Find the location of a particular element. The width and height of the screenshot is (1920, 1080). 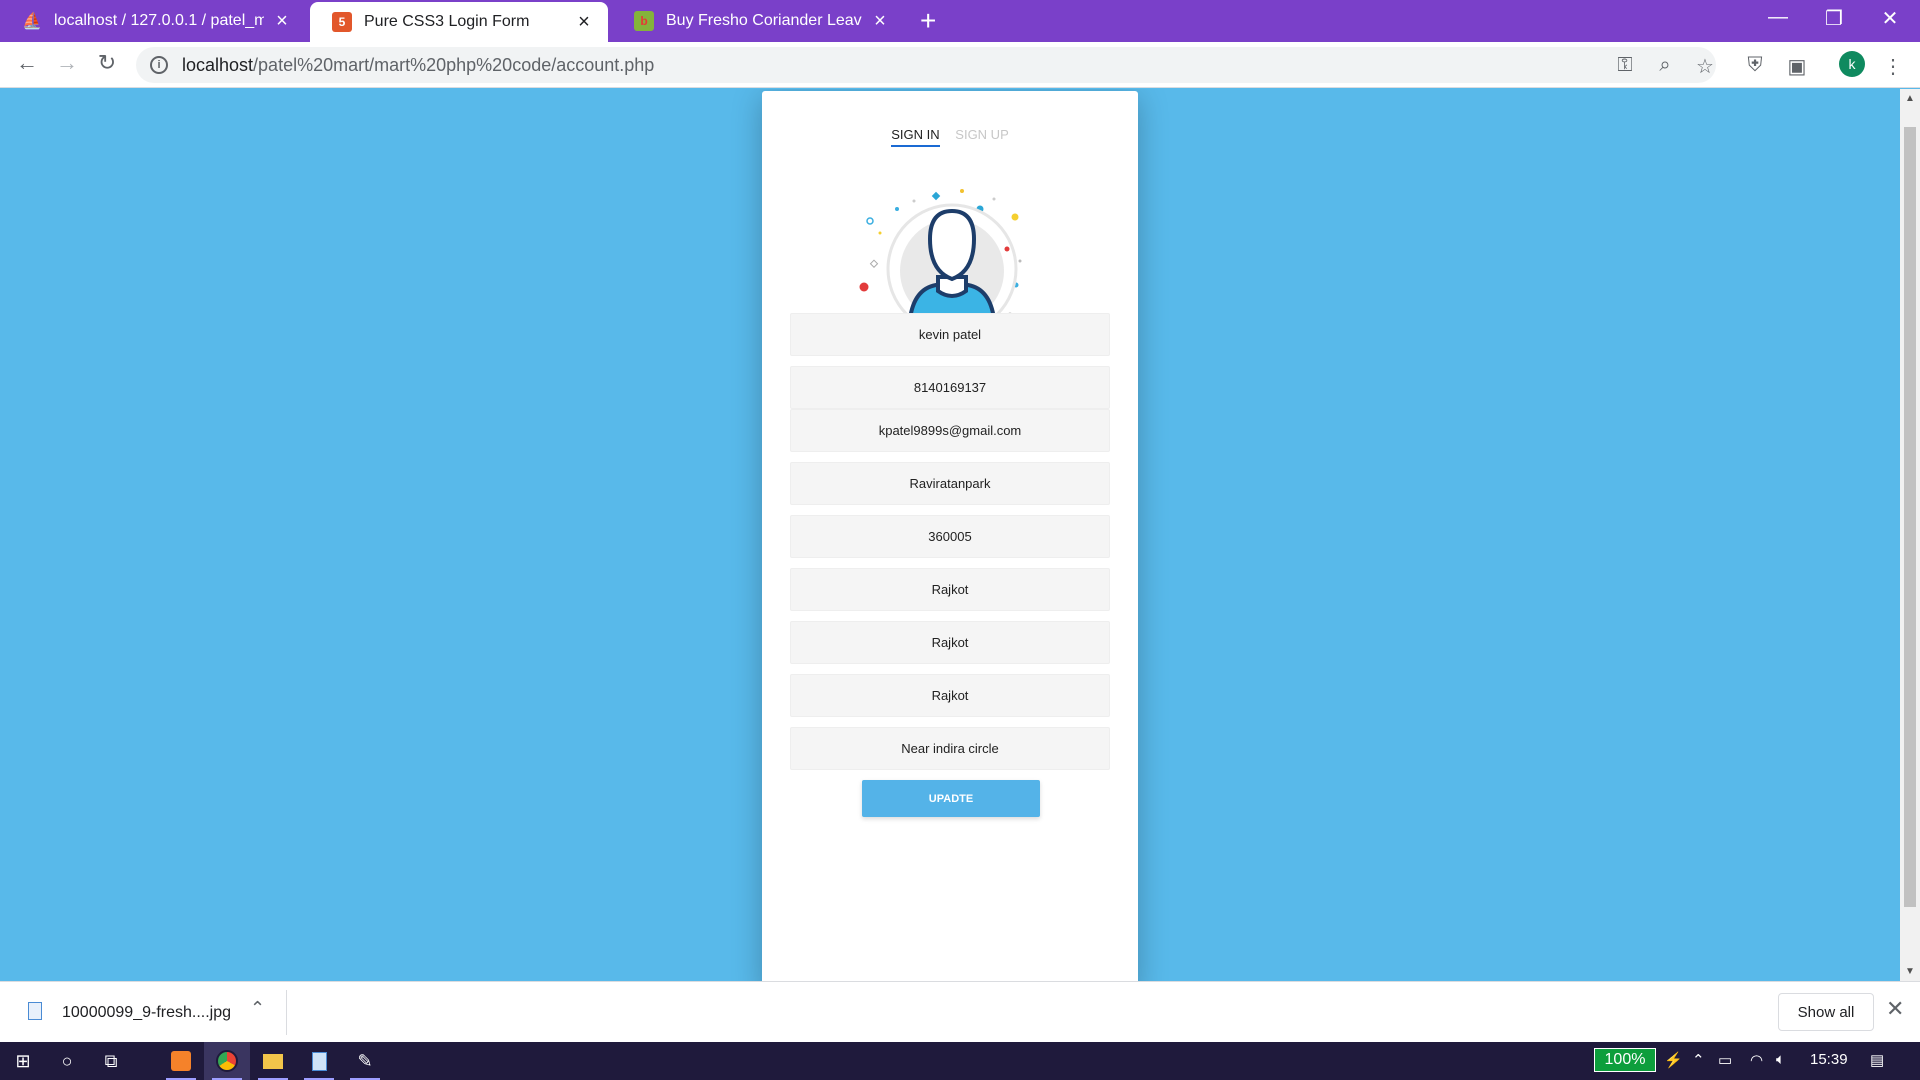

scroll-down-icon: ▼ is located at coordinates (1910, 971).